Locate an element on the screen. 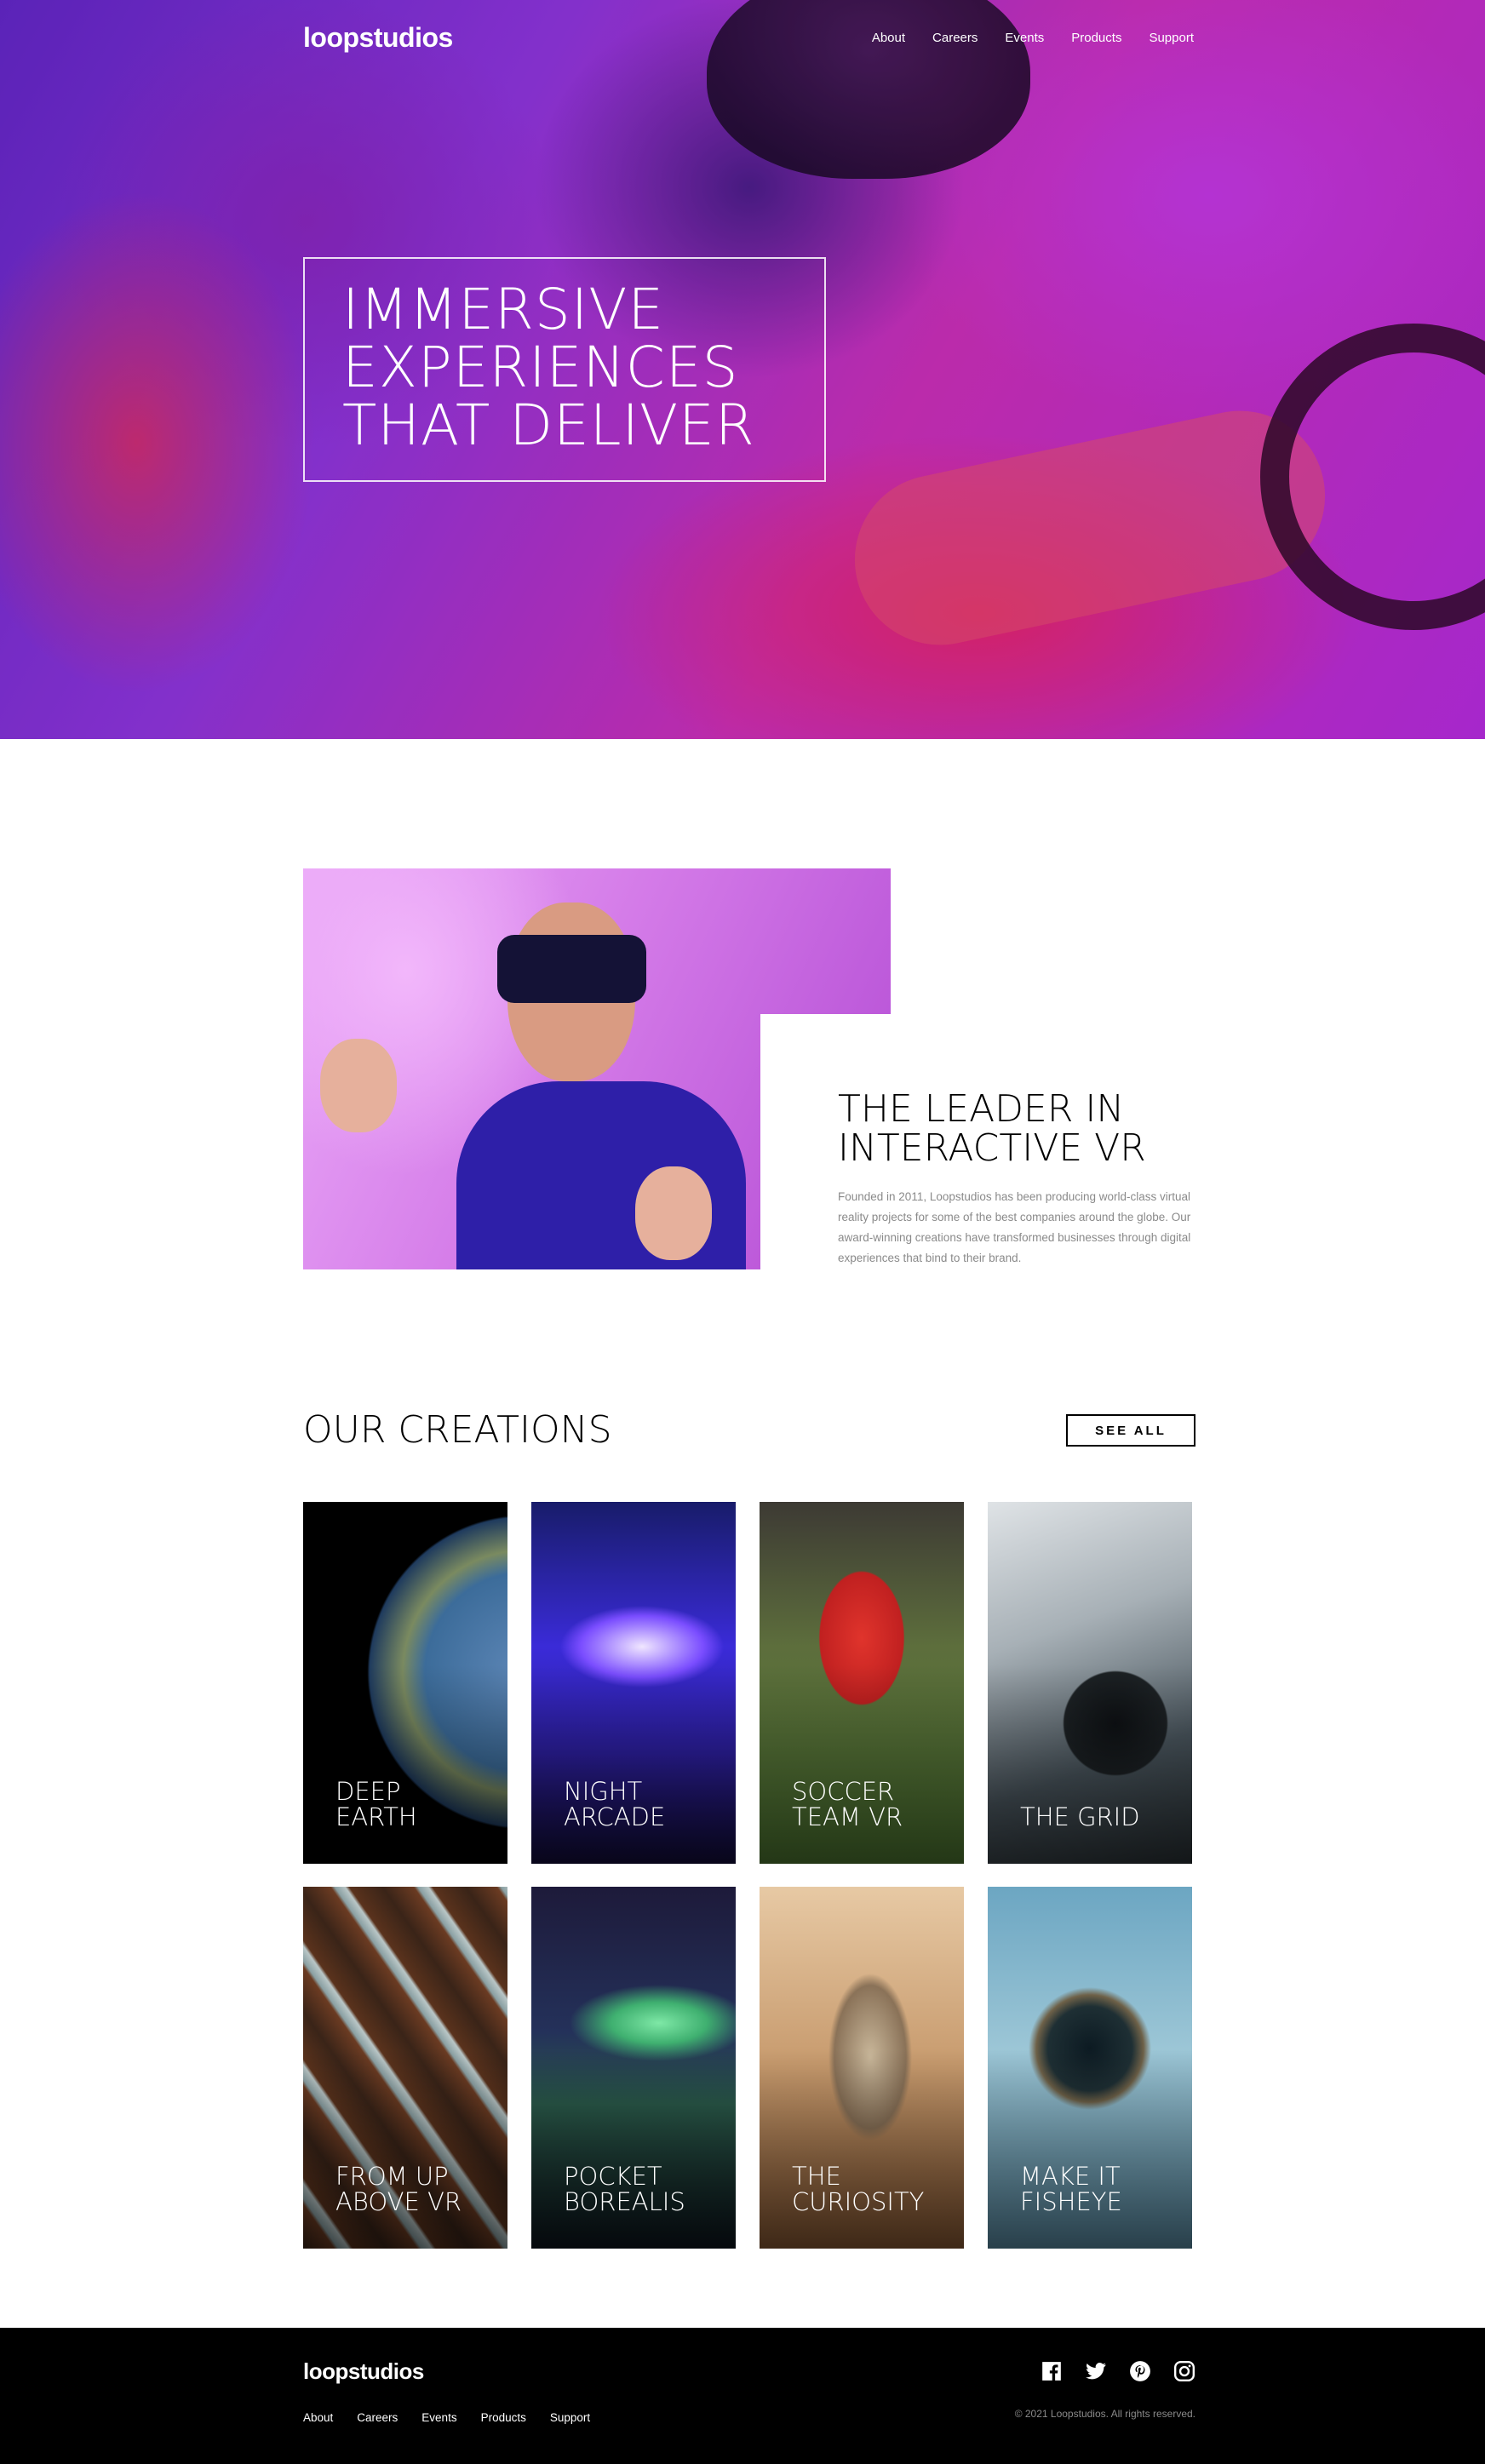  creation-card-make-it-fisheye: MAKE IT FISHEYE is located at coordinates (1090, 2068).